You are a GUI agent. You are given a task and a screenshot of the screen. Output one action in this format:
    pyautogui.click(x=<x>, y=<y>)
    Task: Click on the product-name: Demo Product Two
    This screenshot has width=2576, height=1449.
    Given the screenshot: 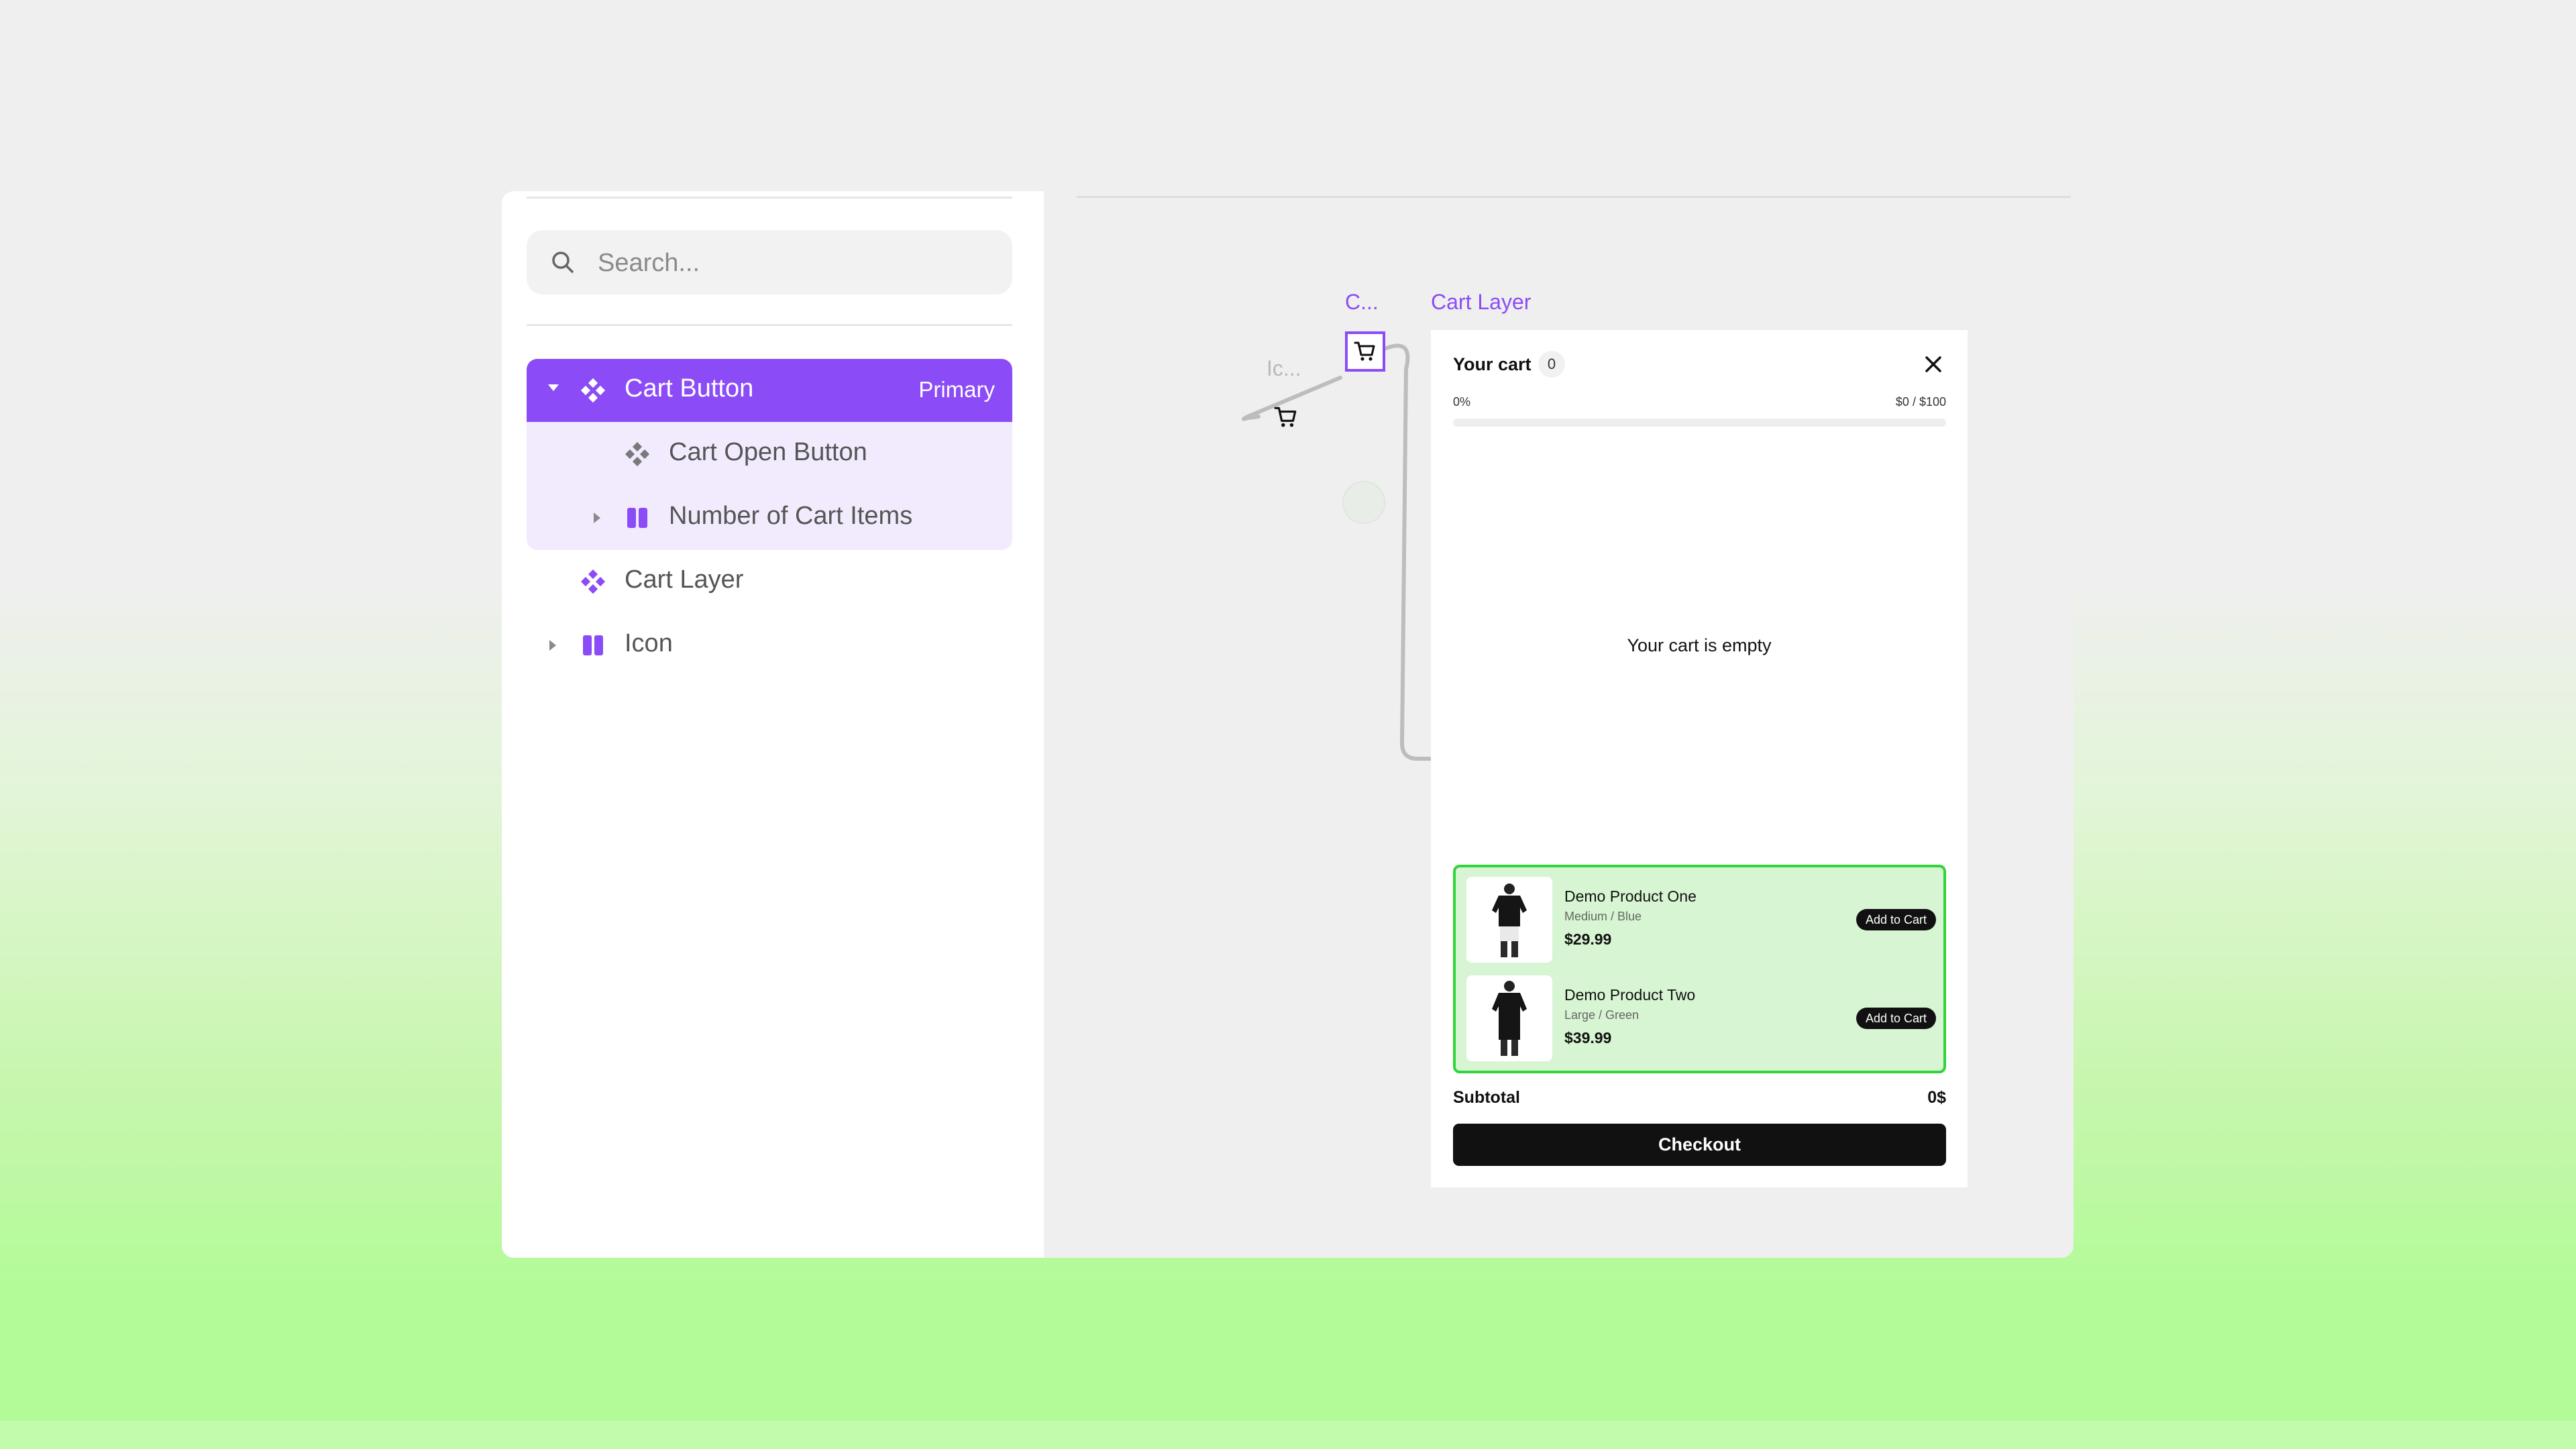 What is the action you would take?
    pyautogui.click(x=1630, y=995)
    